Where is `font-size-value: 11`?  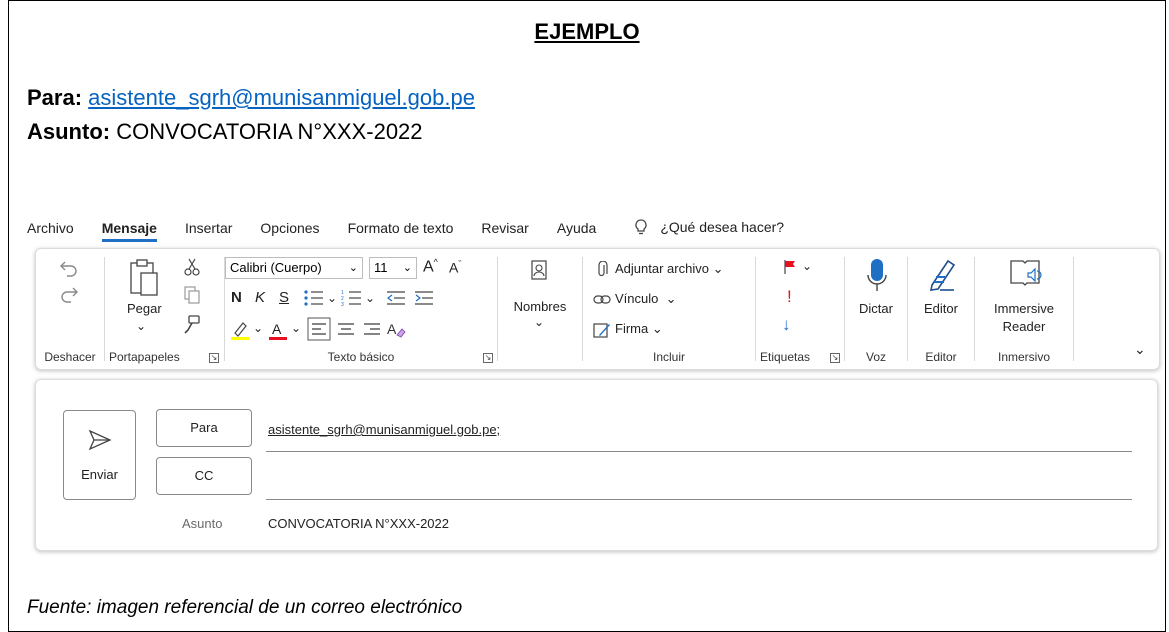
font-size-value: 11 is located at coordinates (381, 267).